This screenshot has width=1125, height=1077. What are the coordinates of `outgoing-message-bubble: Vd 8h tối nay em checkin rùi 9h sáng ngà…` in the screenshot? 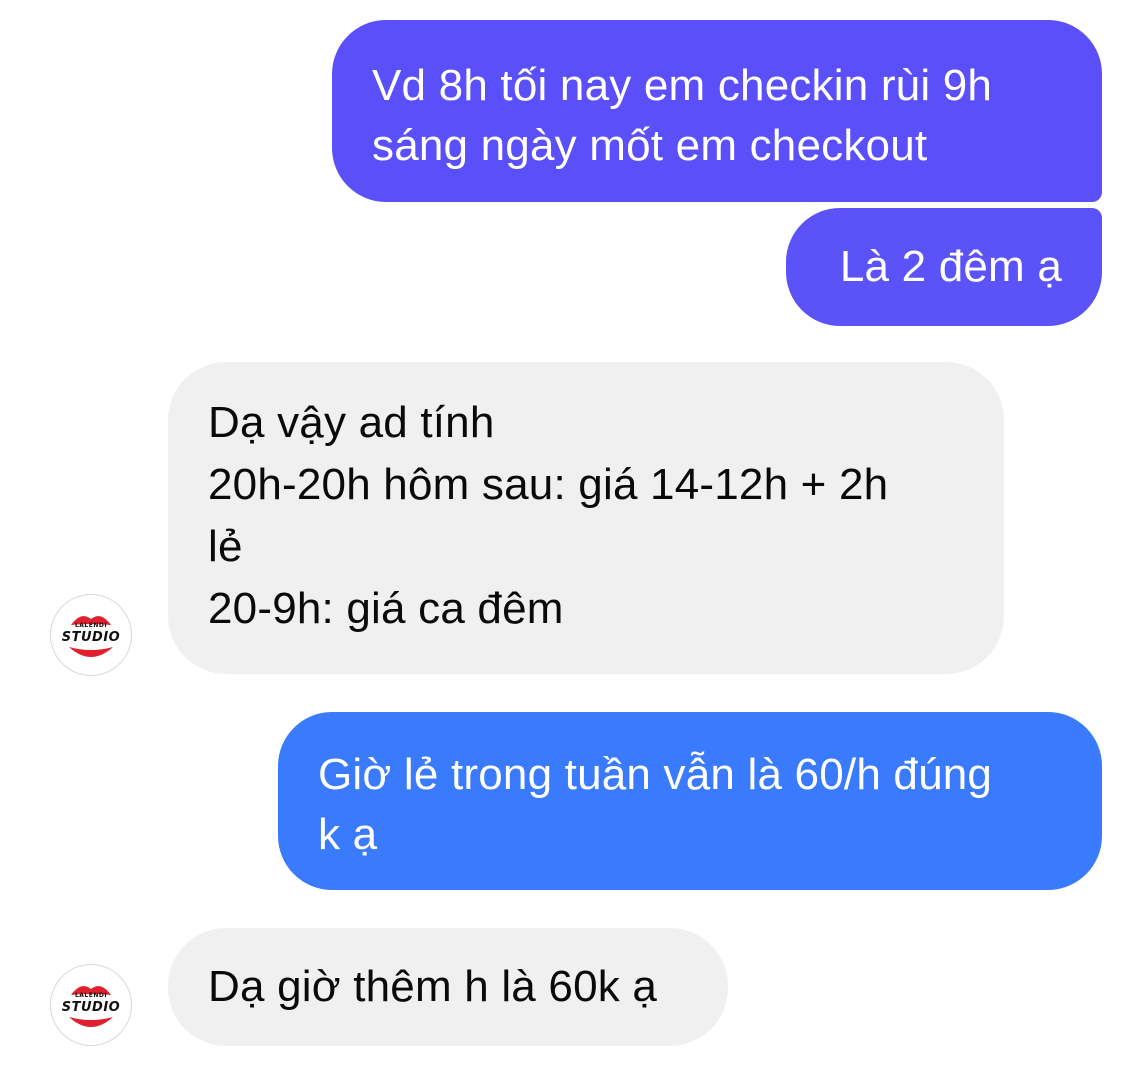 It's located at (717, 111).